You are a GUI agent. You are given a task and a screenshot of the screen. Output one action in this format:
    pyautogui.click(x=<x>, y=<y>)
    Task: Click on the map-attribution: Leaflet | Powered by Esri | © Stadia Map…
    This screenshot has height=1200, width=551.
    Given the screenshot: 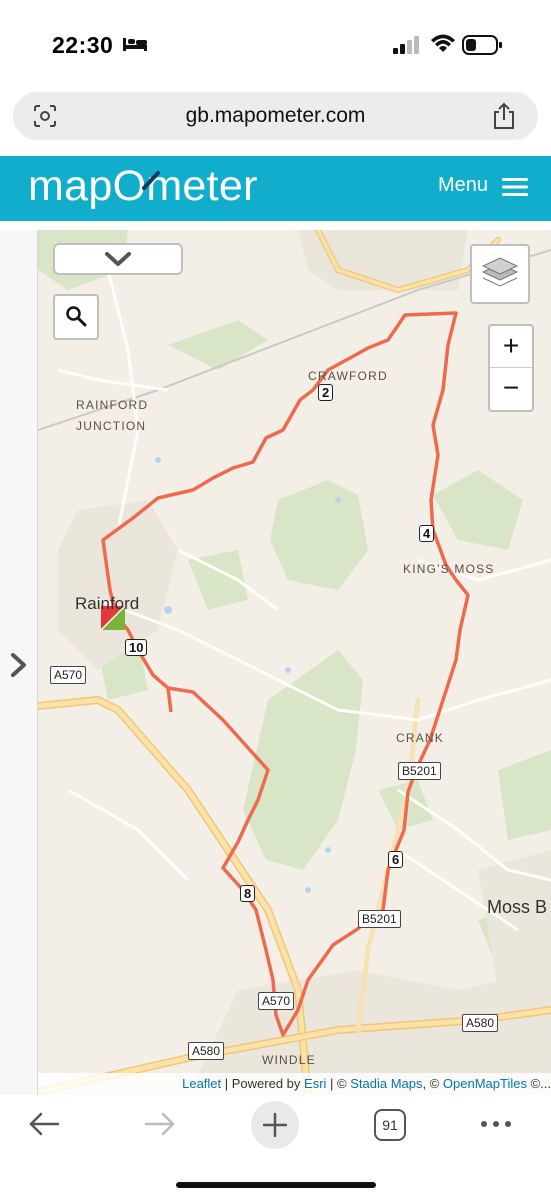 What is the action you would take?
    pyautogui.click(x=294, y=1084)
    